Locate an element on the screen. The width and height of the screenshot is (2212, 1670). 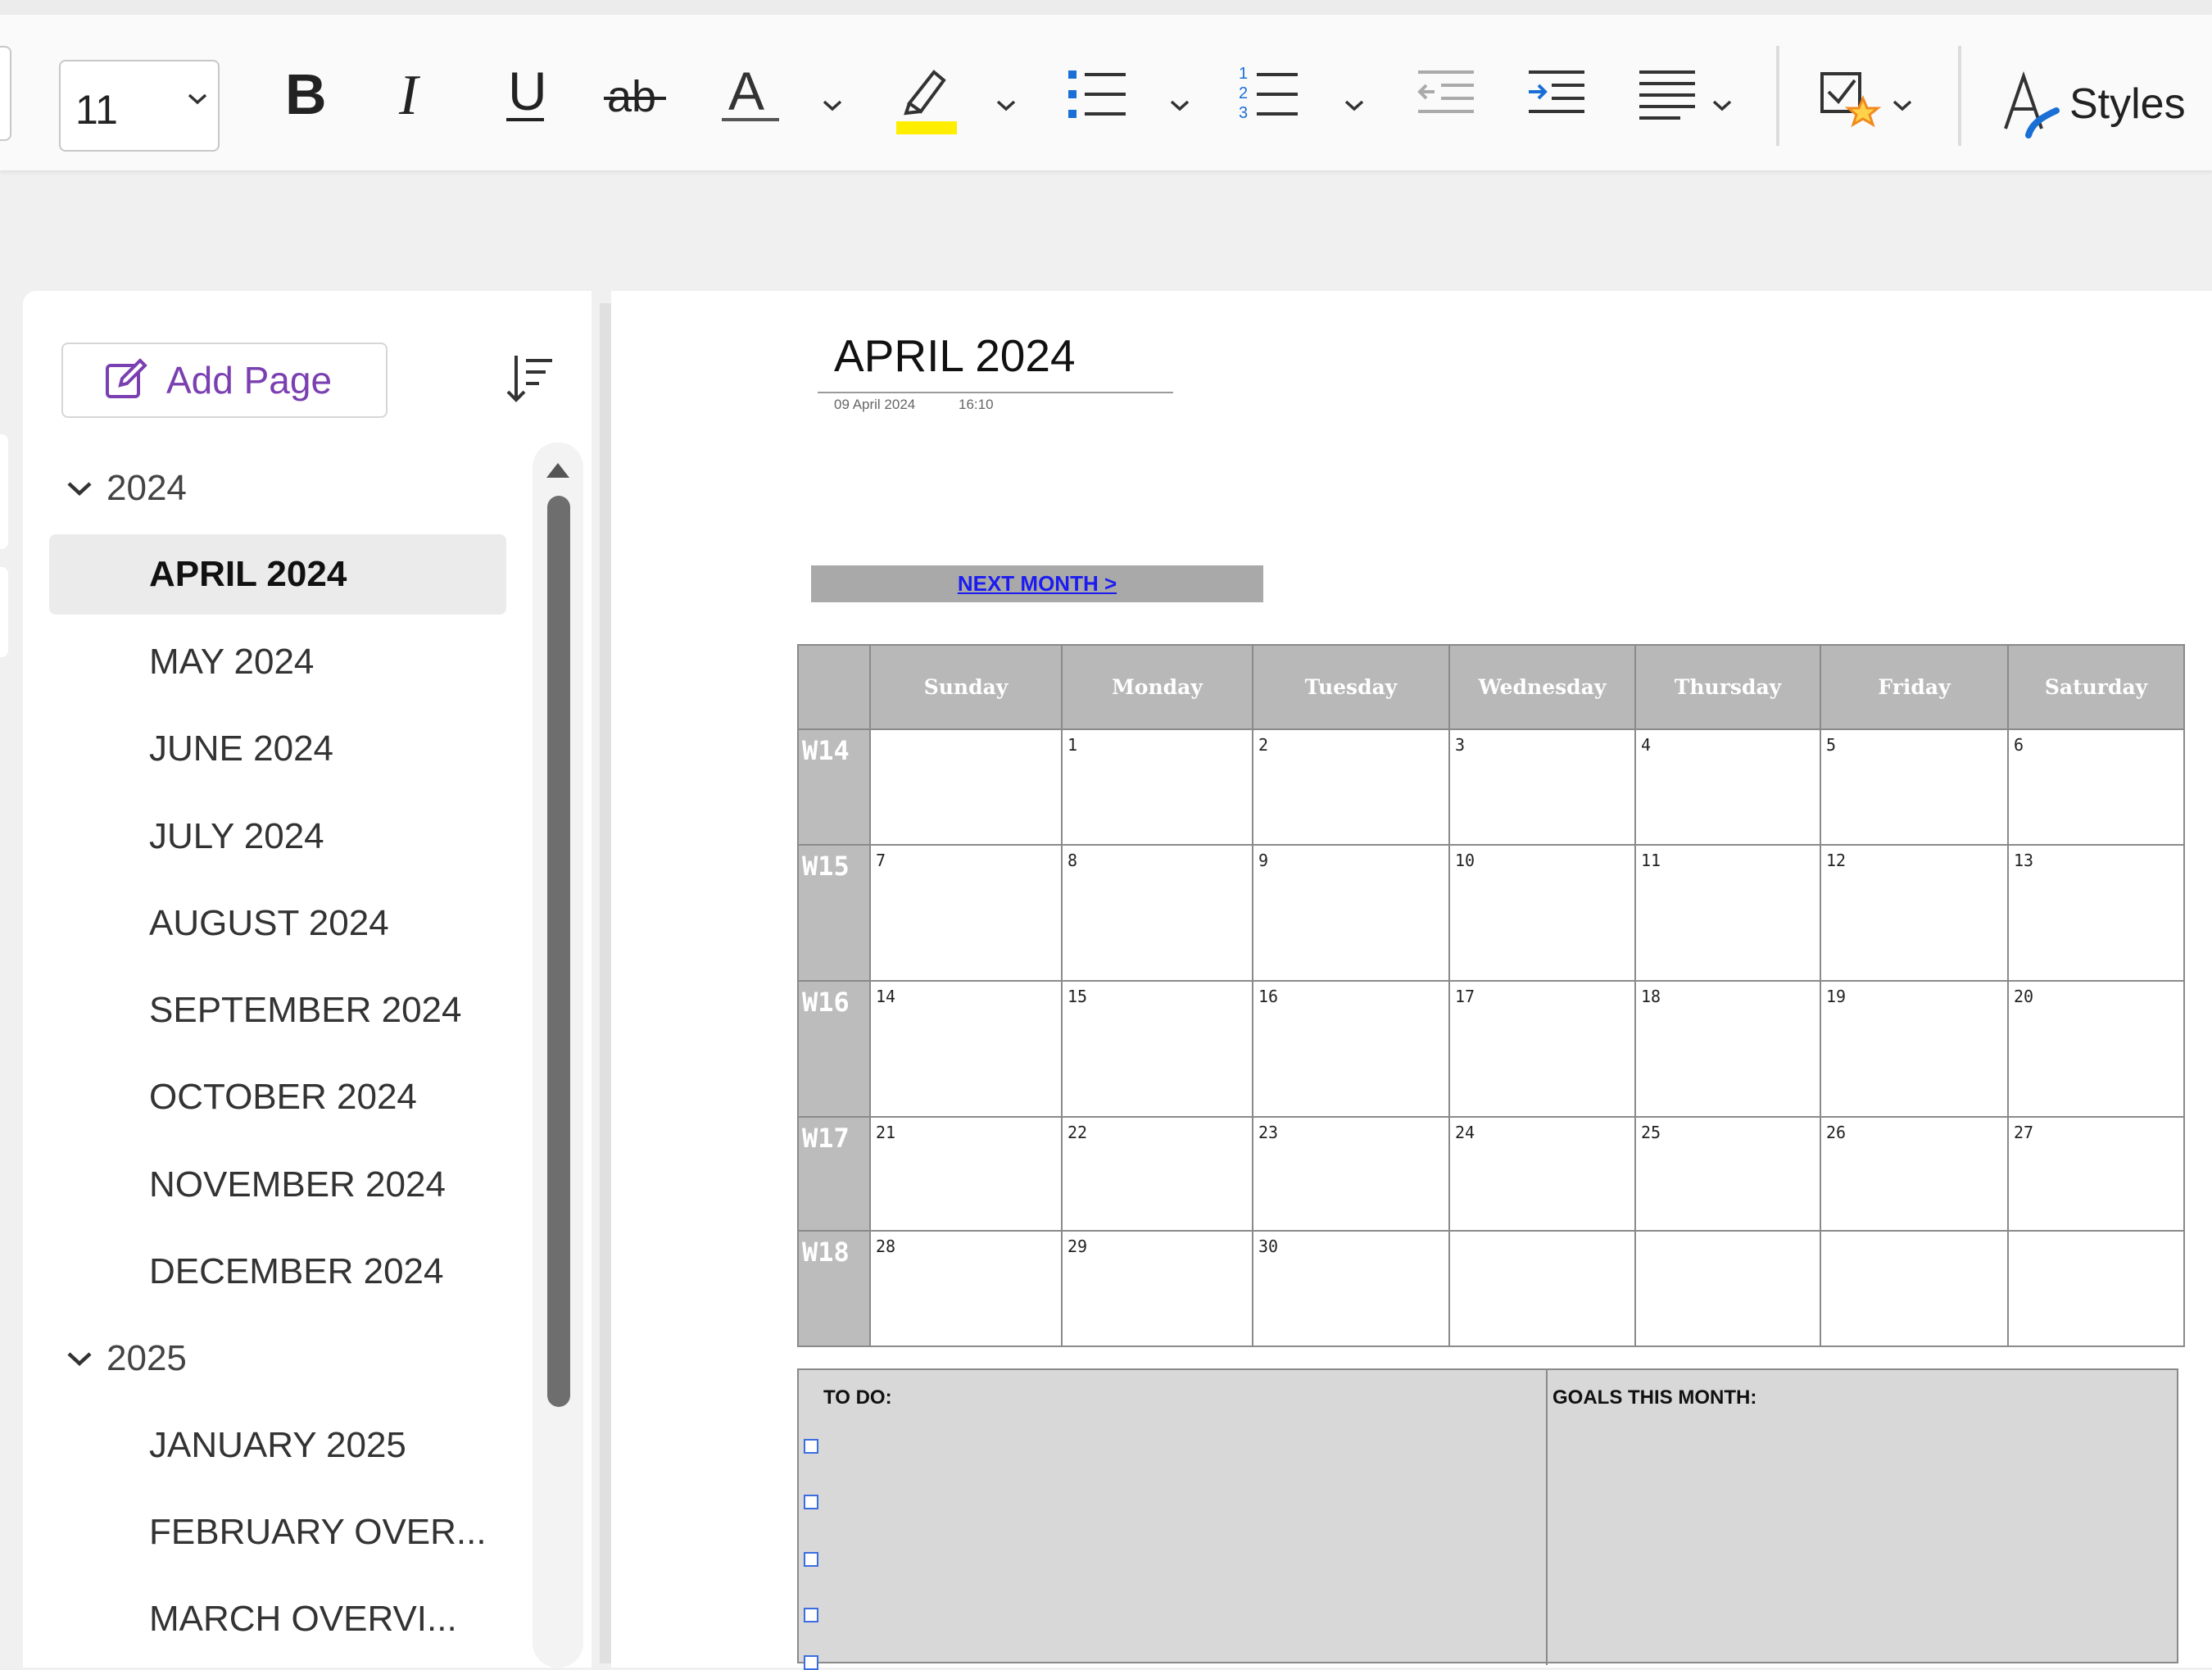
increase-indent-icon is located at coordinates (1556, 95).